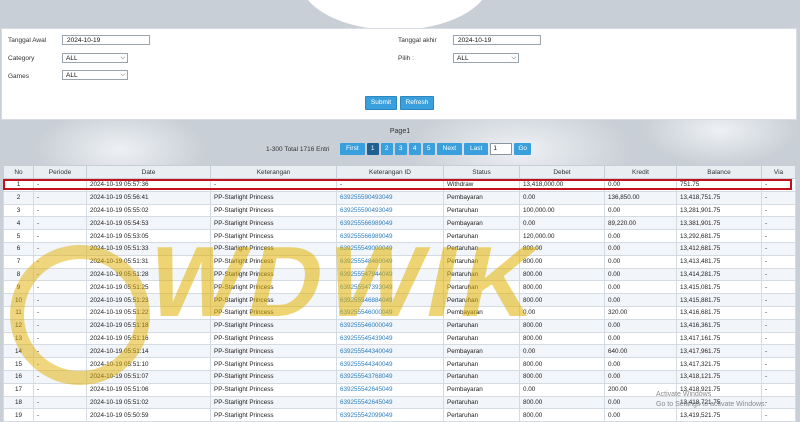 The height and width of the screenshot is (422, 800). Describe the element at coordinates (390, 287) in the screenshot. I see `cell-keterangan-id: 639255547393049` at that location.